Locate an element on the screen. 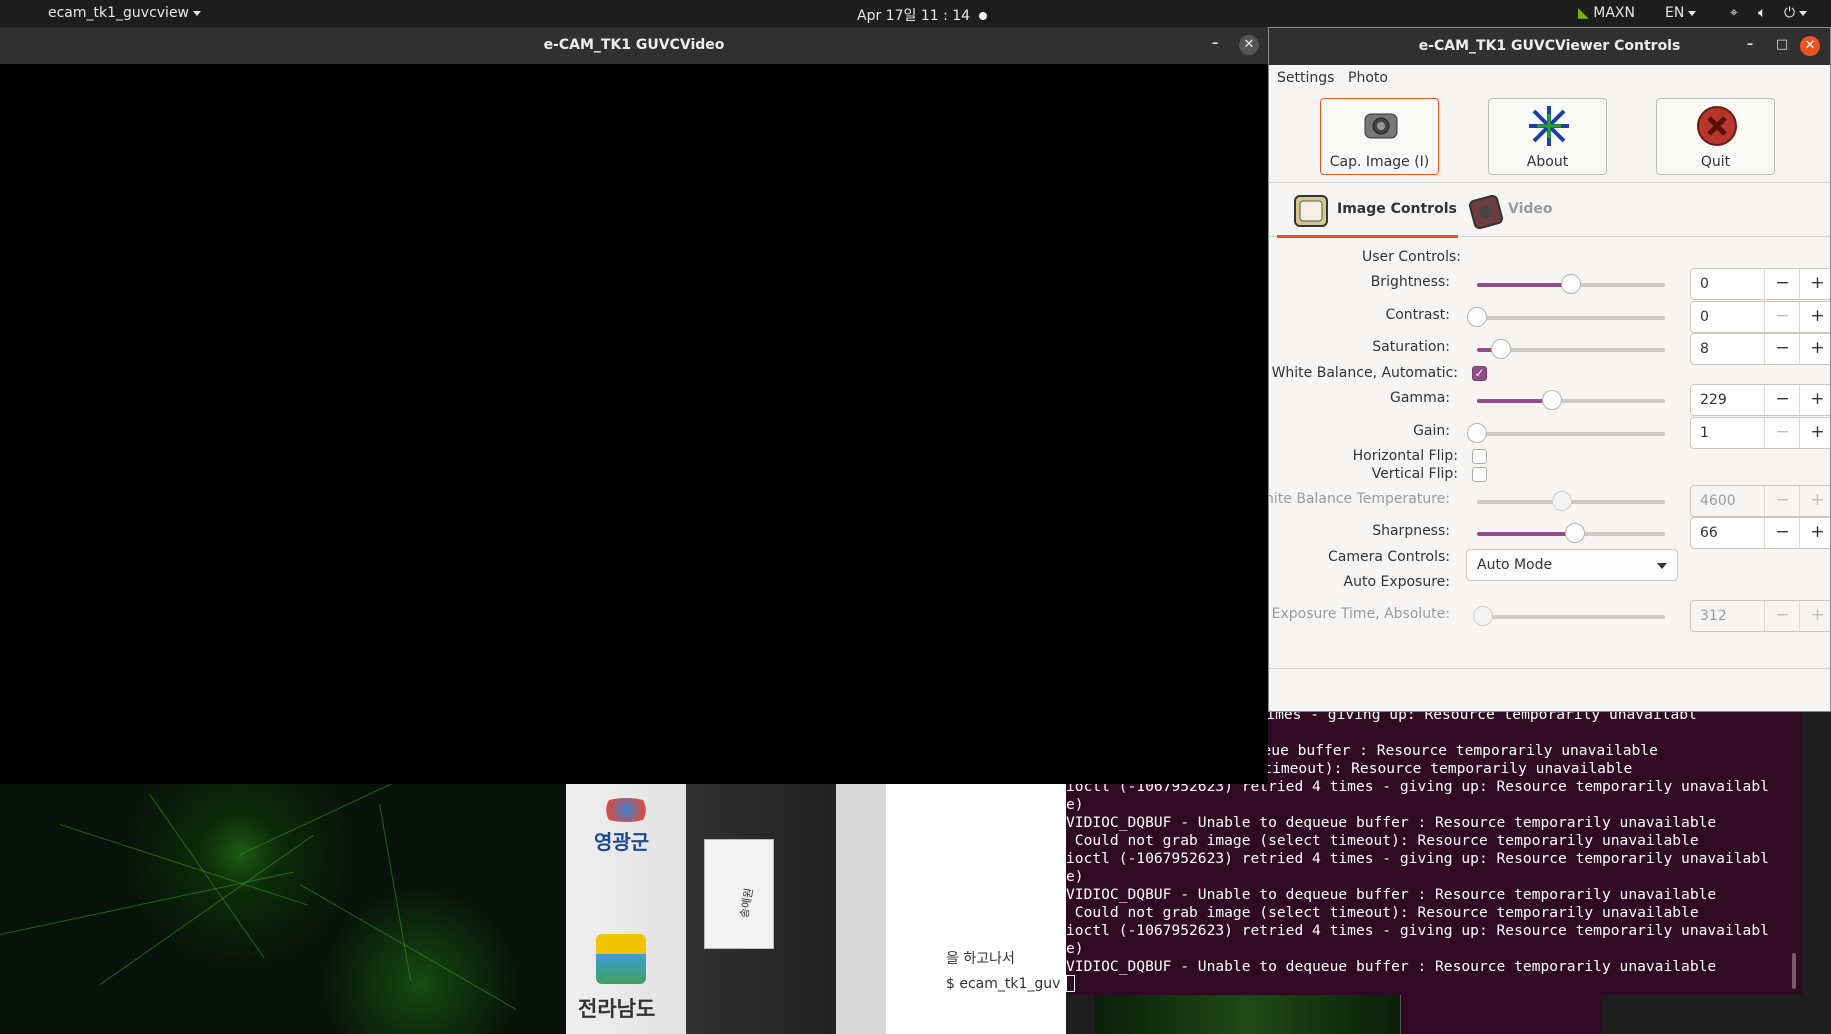 The width and height of the screenshot is (1831, 1034). background-photo: 영광군 전라남도 송예원 is located at coordinates (726, 909).